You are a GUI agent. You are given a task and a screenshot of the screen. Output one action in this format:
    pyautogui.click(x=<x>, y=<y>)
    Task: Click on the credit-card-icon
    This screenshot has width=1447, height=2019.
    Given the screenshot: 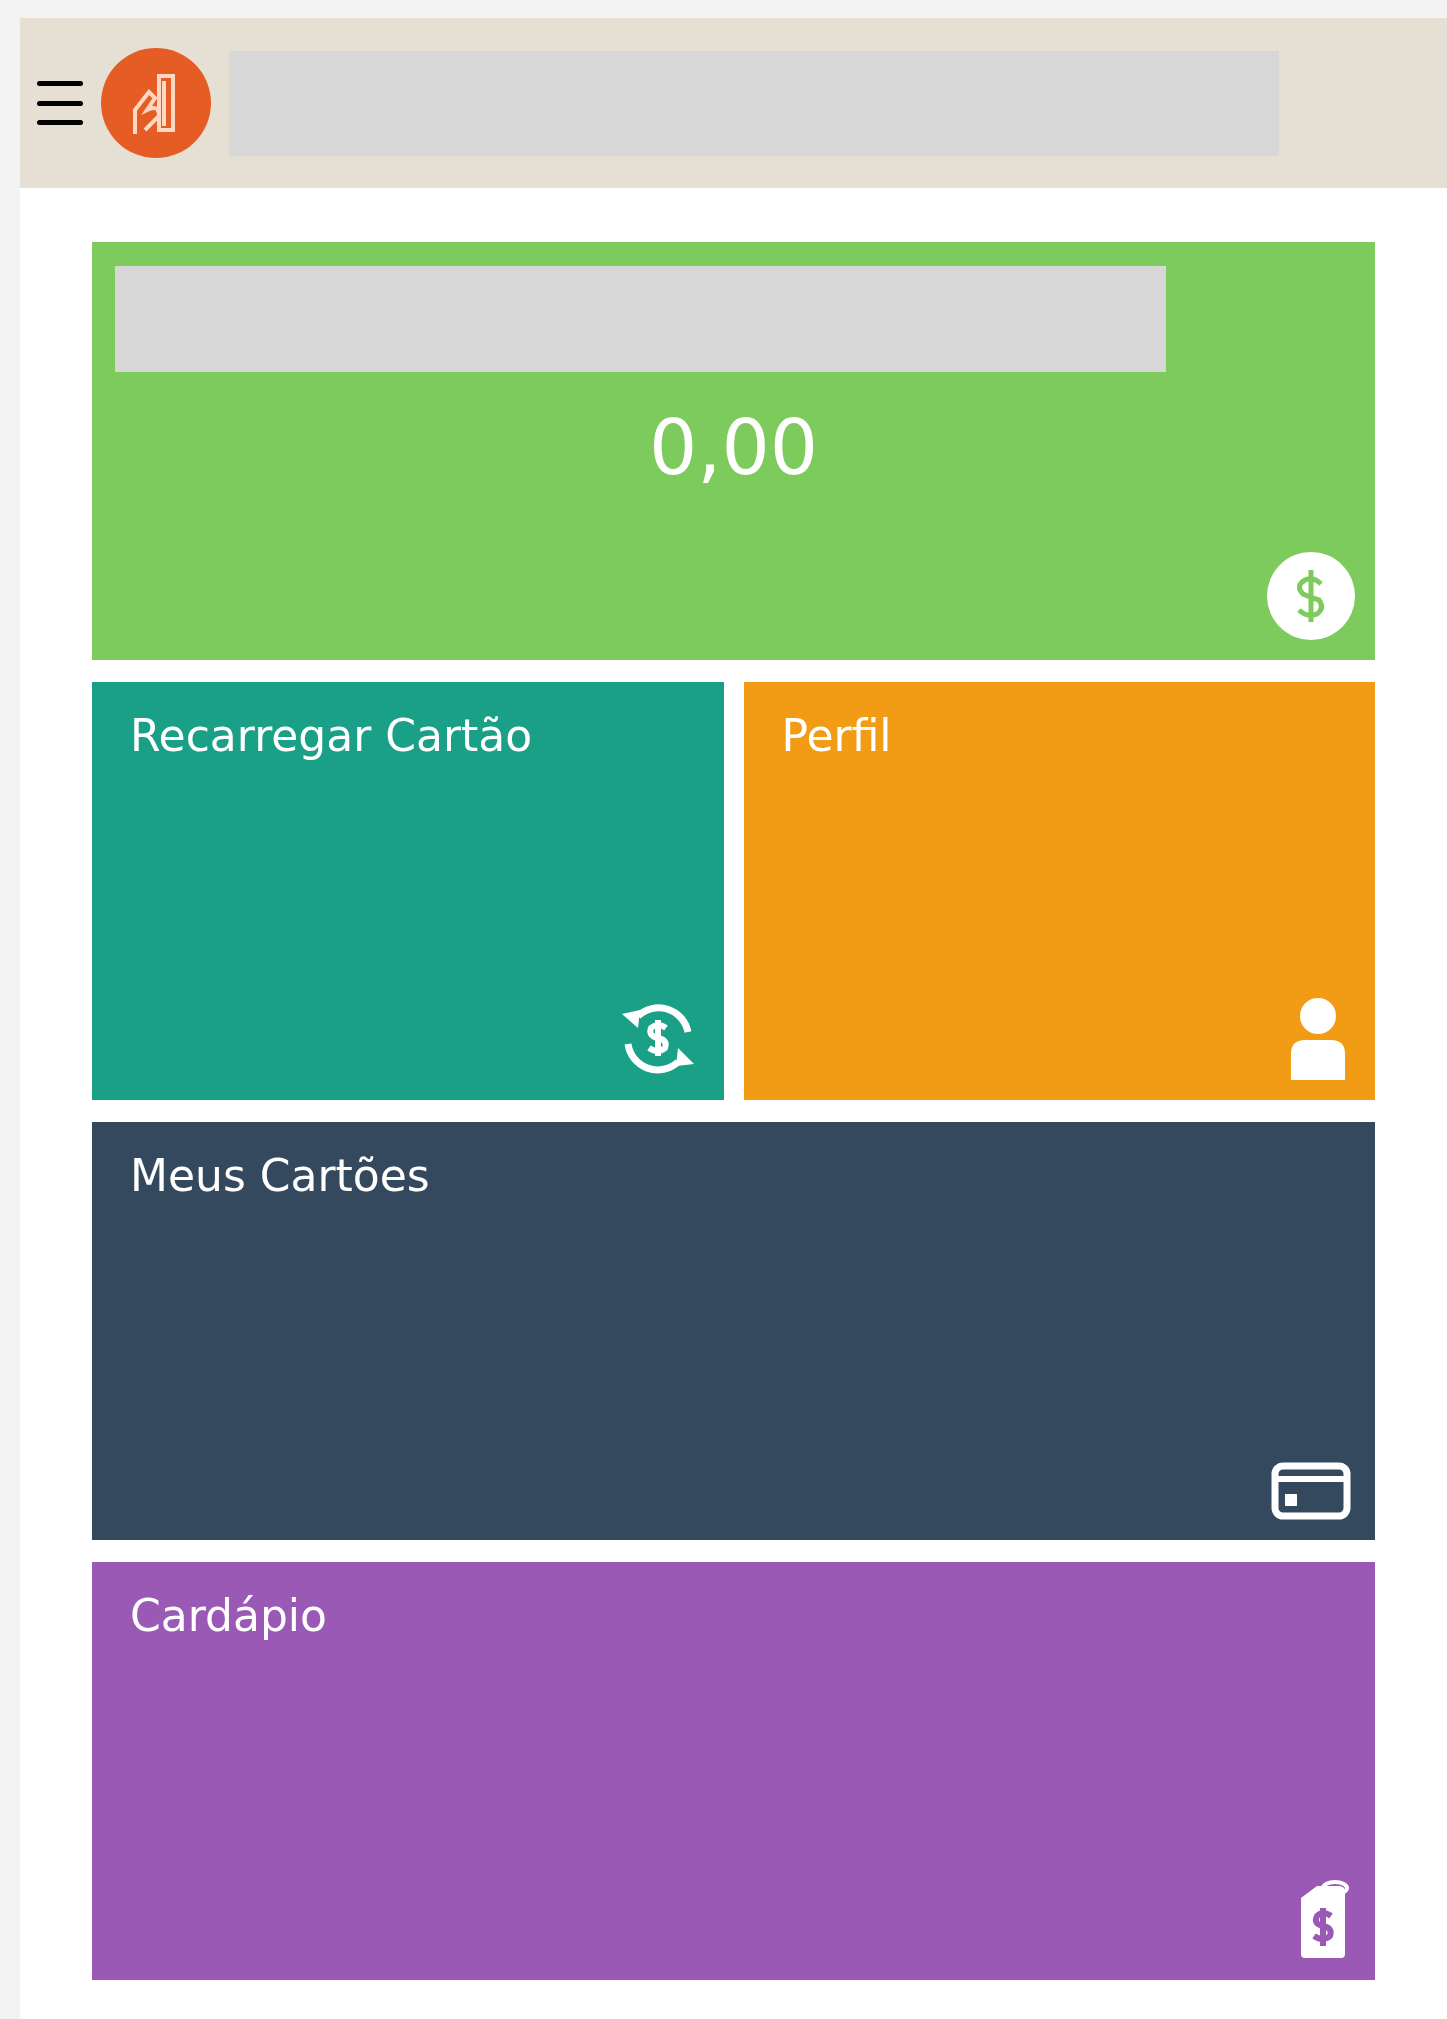 What is the action you would take?
    pyautogui.click(x=1311, y=1491)
    